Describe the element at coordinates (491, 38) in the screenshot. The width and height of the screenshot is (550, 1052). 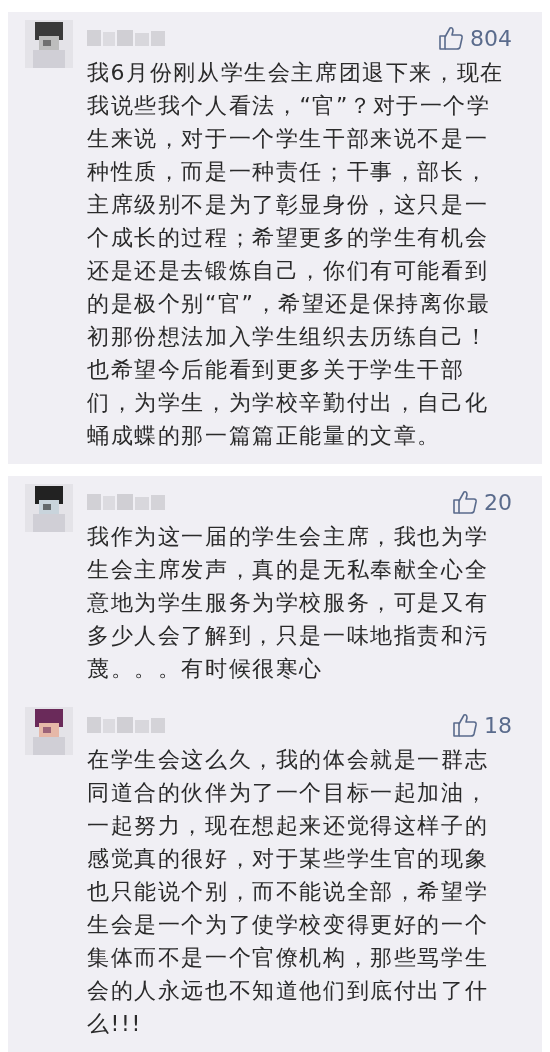
I see `like-count: 804` at that location.